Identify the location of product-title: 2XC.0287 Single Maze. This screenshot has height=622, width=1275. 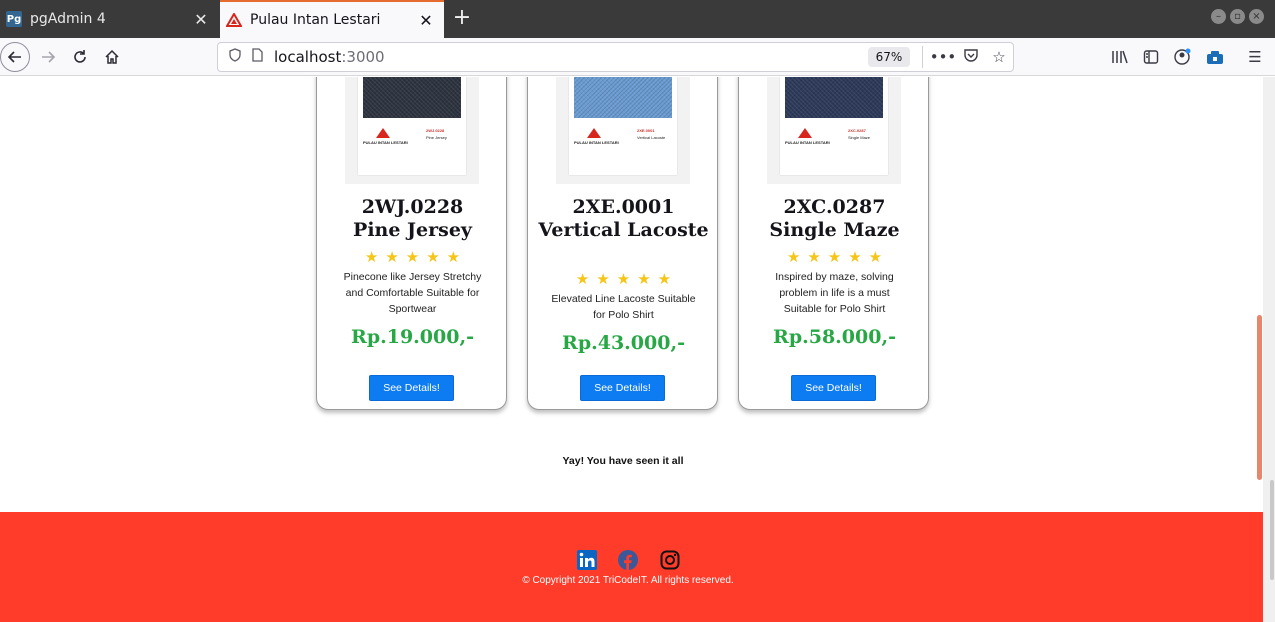
(834, 219).